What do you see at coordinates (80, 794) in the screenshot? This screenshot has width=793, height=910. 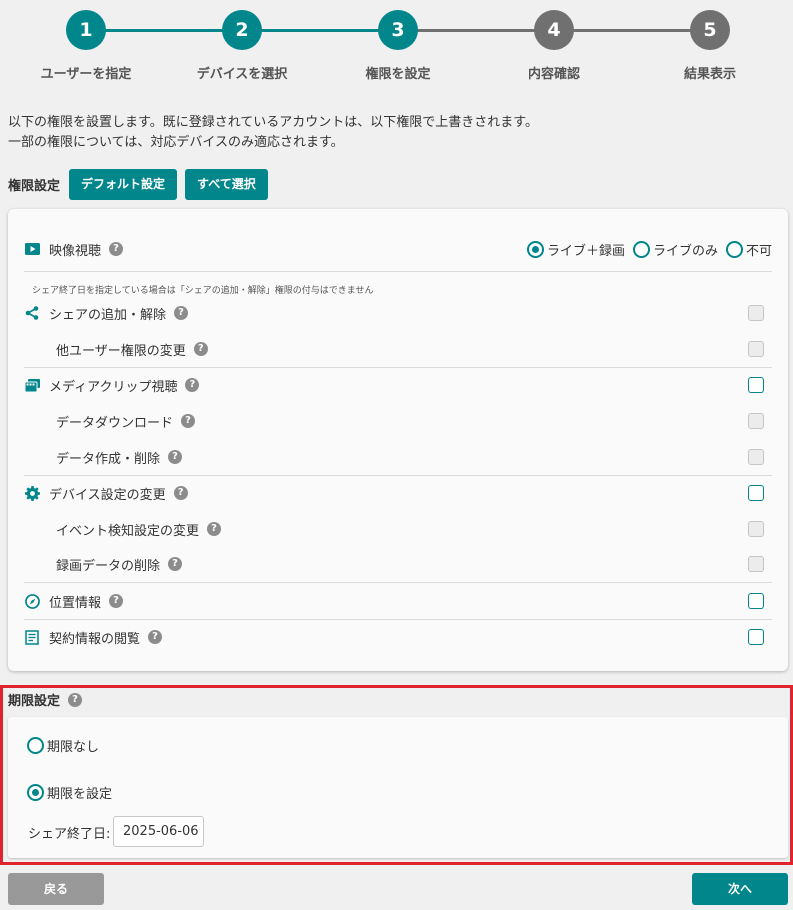 I see `radio-set-period-label: 期限を設定` at bounding box center [80, 794].